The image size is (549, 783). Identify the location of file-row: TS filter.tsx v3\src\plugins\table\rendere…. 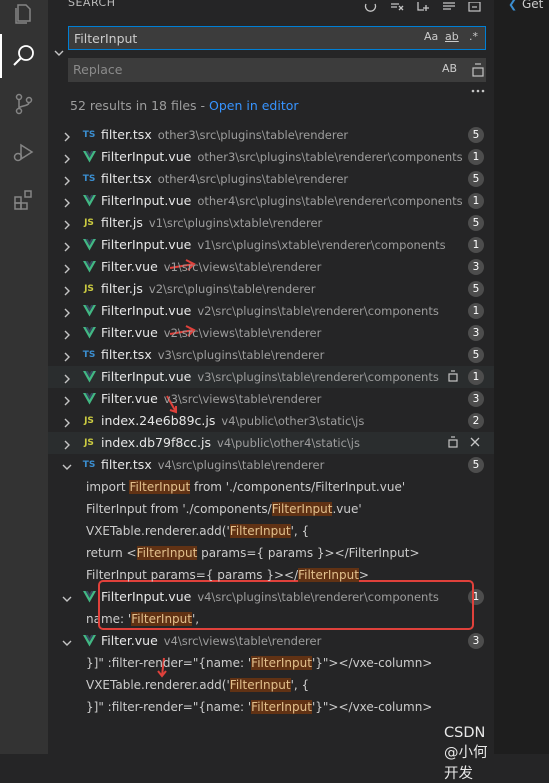
(271, 355).